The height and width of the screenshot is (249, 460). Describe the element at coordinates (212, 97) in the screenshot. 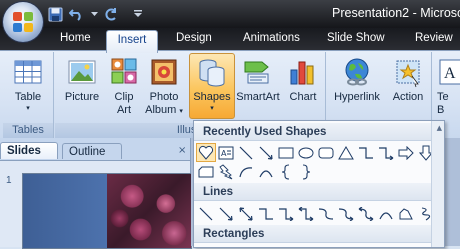

I see `shapes-label: Shapes` at that location.